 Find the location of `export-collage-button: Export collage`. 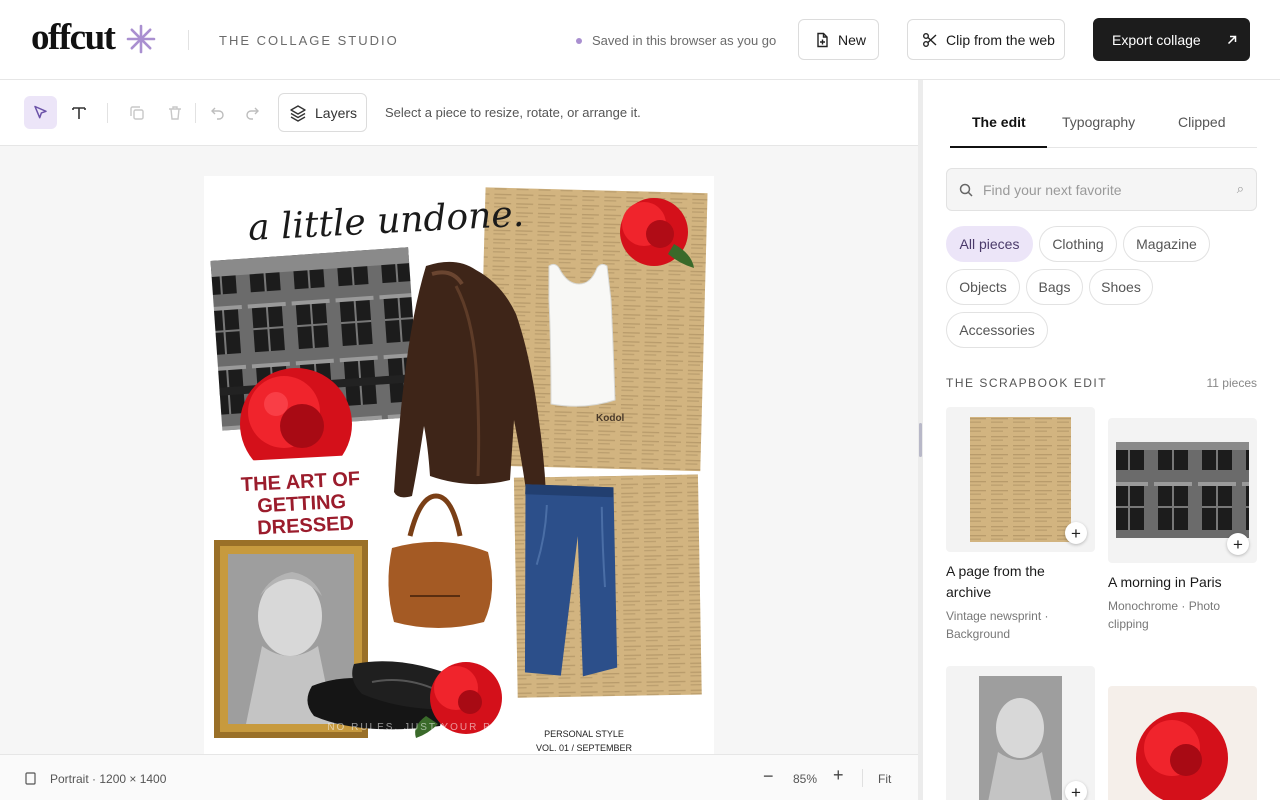

export-collage-button: Export collage is located at coordinates (1171, 39).